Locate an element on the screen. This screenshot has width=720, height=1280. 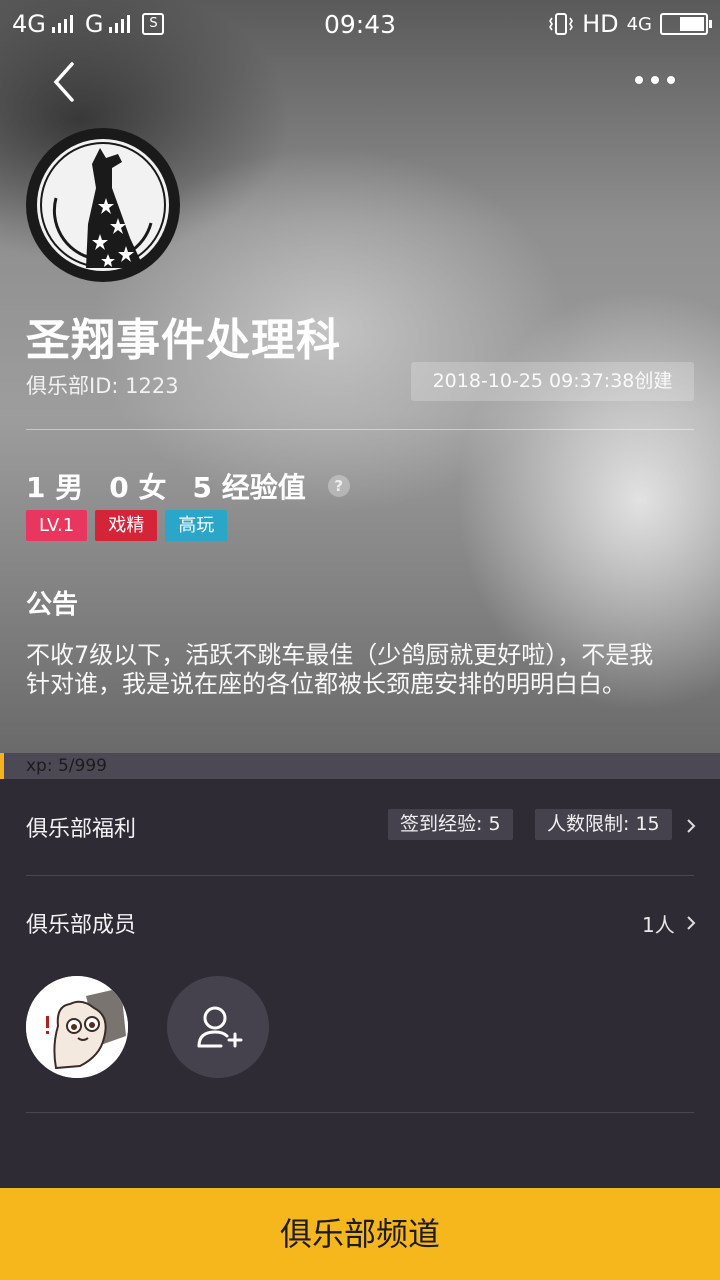
battery-icon is located at coordinates (686, 24).